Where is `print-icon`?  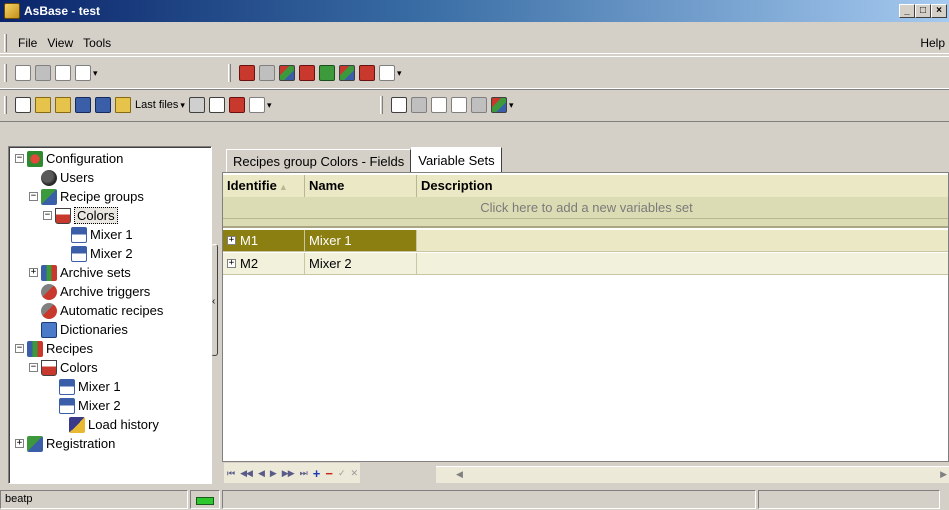 print-icon is located at coordinates (196, 105).